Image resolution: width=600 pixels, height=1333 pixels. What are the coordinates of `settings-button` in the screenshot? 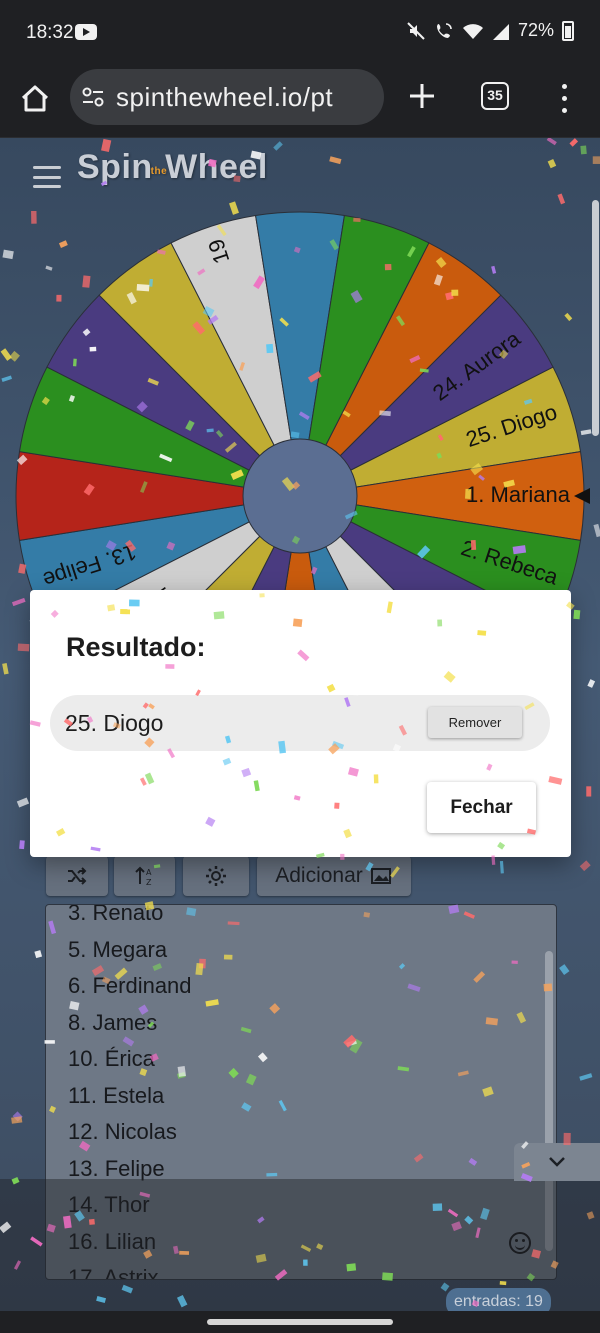 It's located at (216, 876).